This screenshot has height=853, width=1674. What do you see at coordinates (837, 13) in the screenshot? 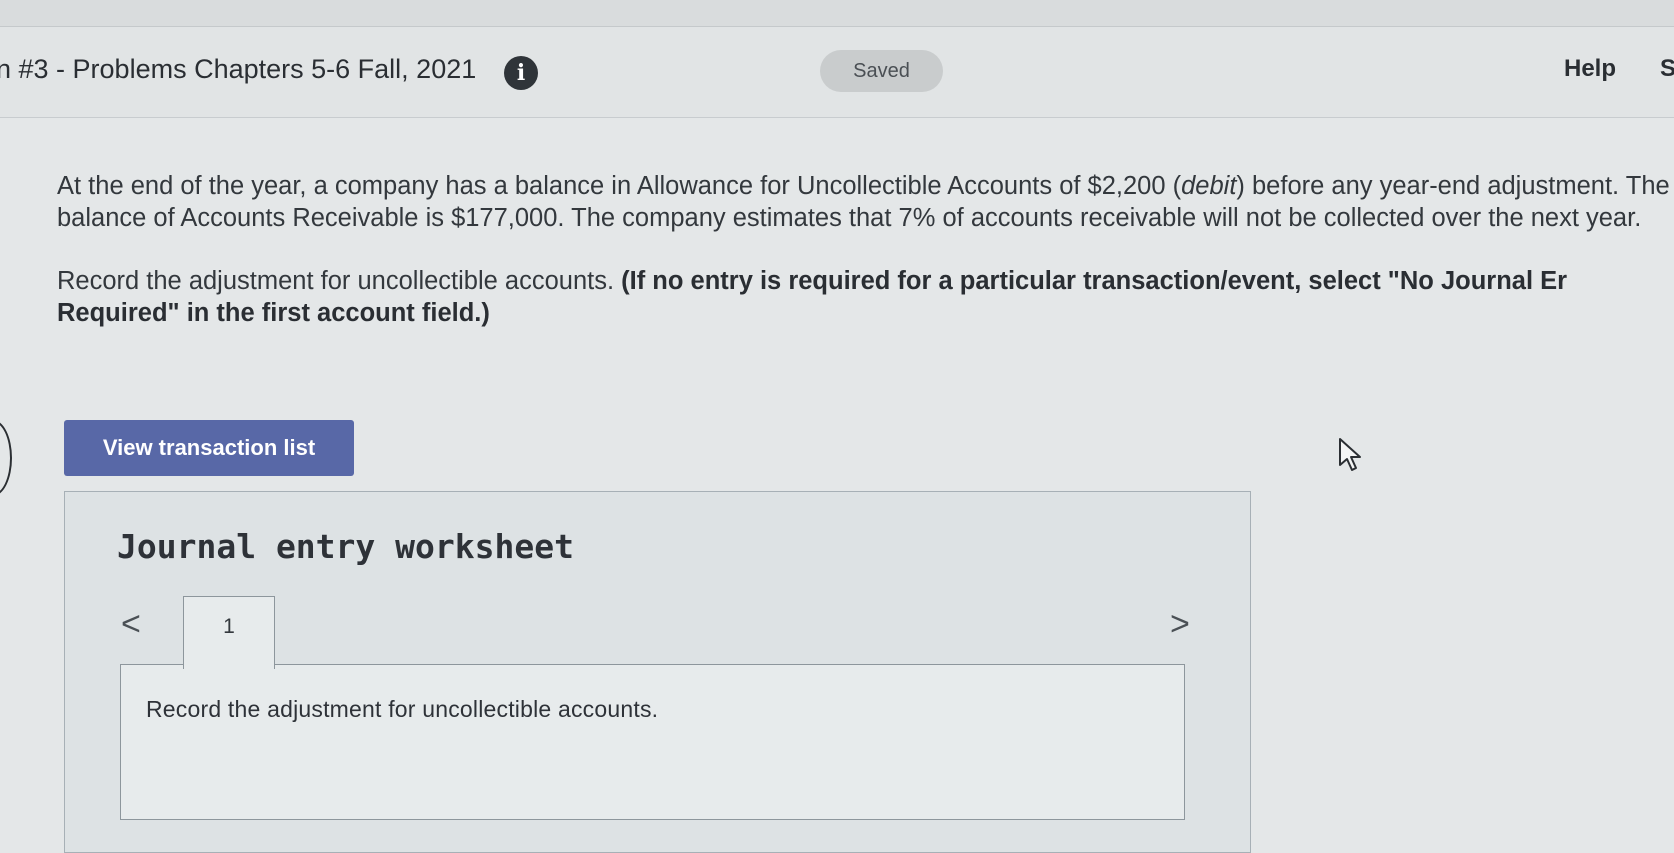
I see `browser-top-strip` at bounding box center [837, 13].